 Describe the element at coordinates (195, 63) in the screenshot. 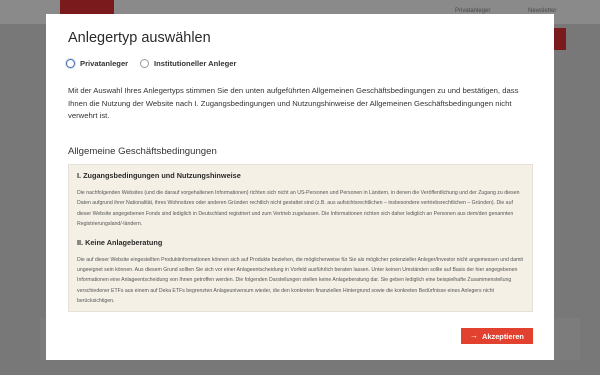

I see `radio-label: Institutioneller Anleger` at that location.